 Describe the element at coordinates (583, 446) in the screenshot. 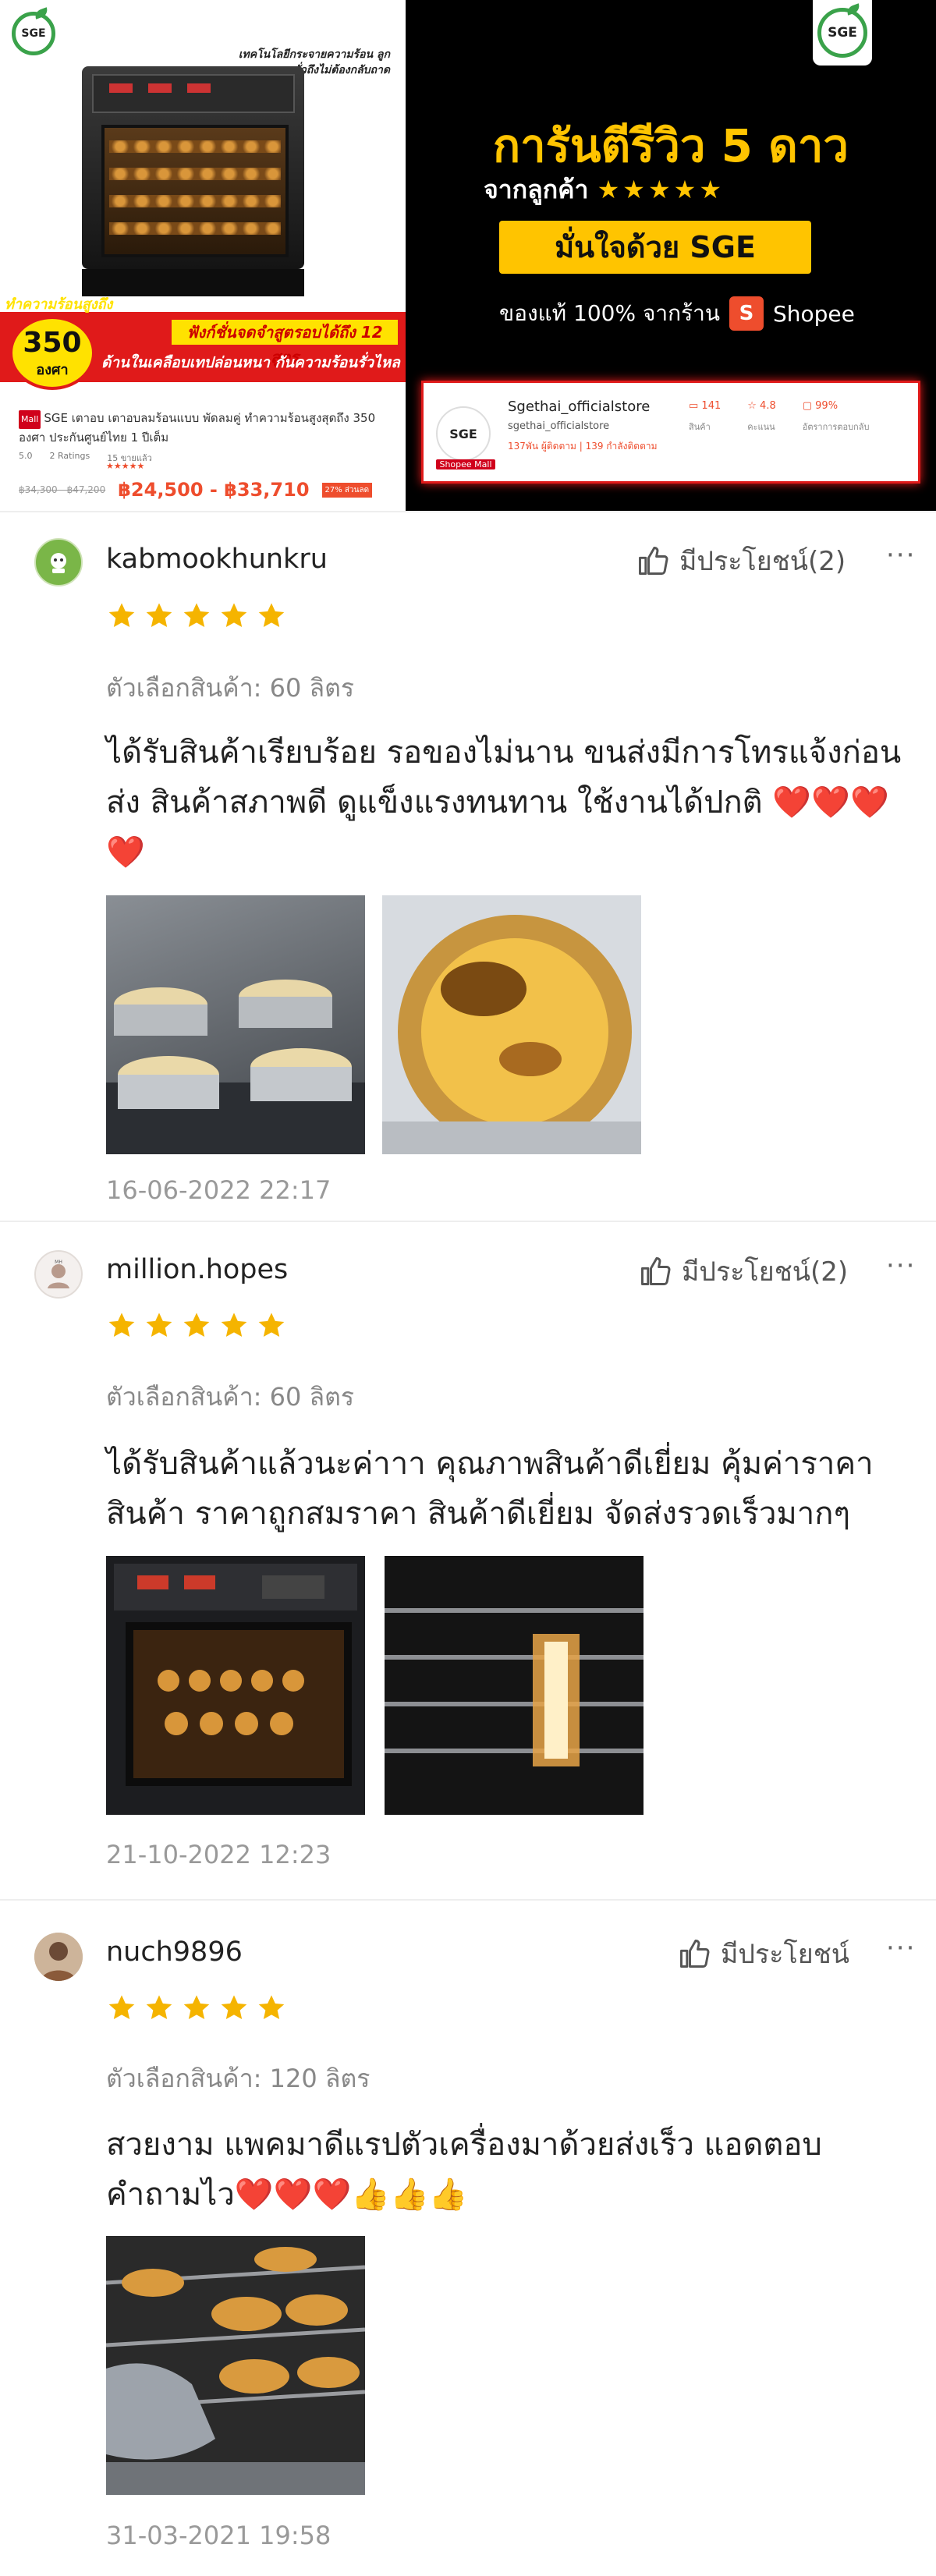

I see `store-followers: 137พัน ผู้ติดตาม | 139 กำลังติดตาม` at that location.